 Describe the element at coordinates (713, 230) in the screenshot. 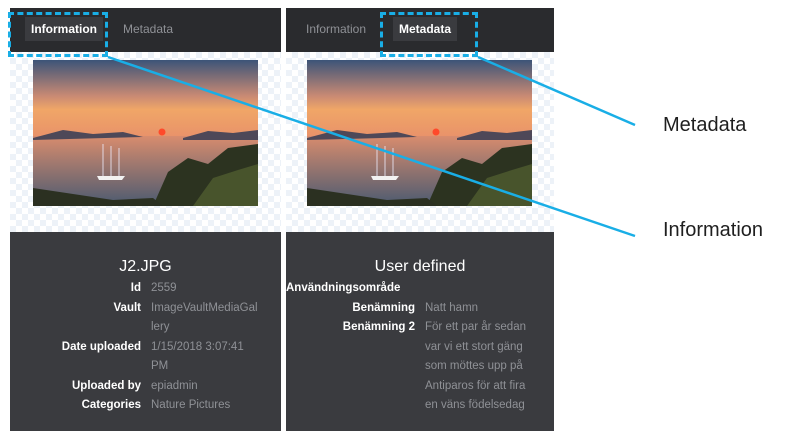

I see `information-callout-label: Information` at that location.